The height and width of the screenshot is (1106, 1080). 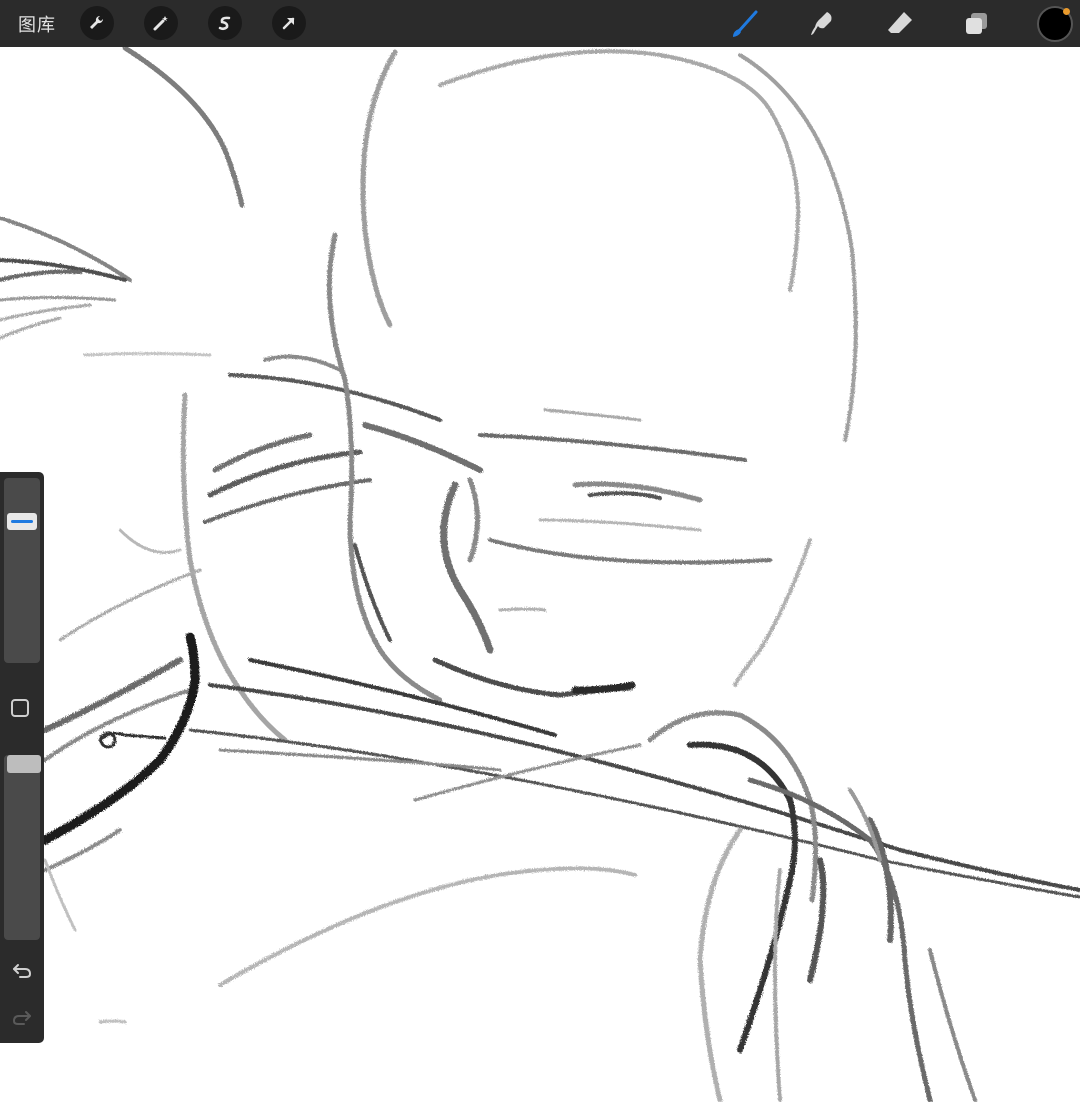 What do you see at coordinates (22, 1017) in the screenshot?
I see `redo-arrow-icon` at bounding box center [22, 1017].